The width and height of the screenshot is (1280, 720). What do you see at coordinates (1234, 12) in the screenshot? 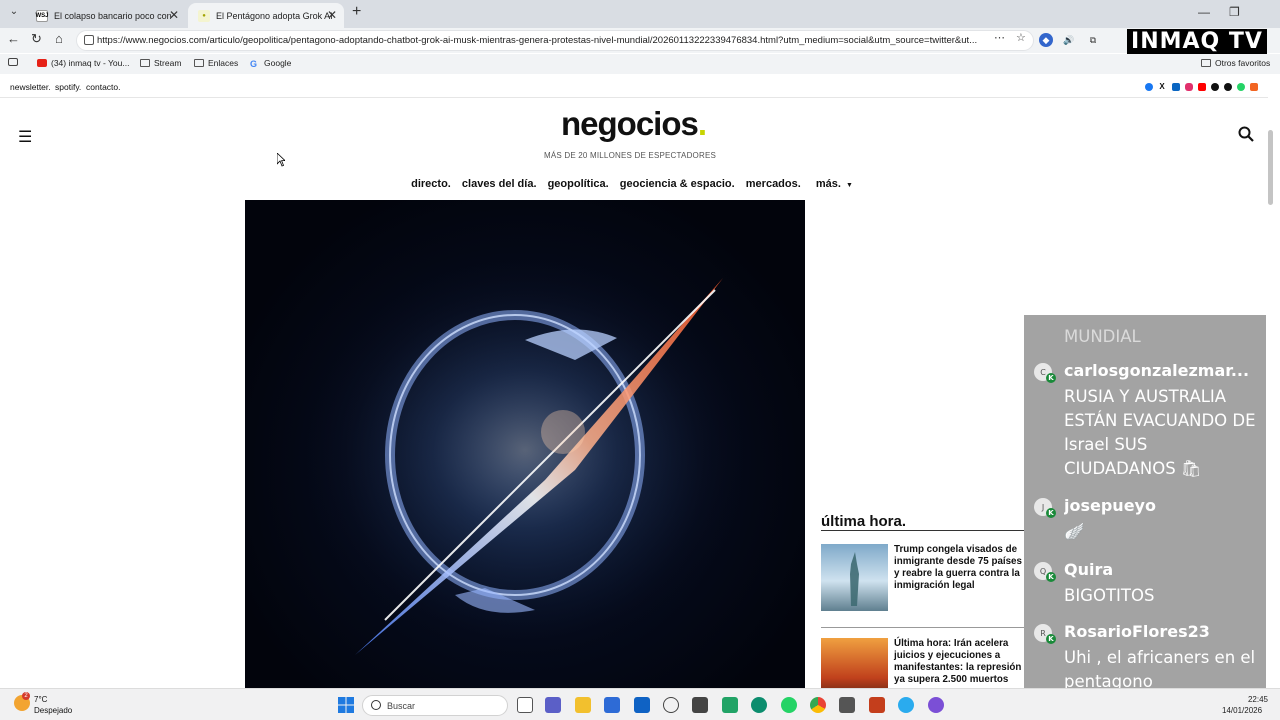
I see `maximize-icon: ❐` at bounding box center [1234, 12].